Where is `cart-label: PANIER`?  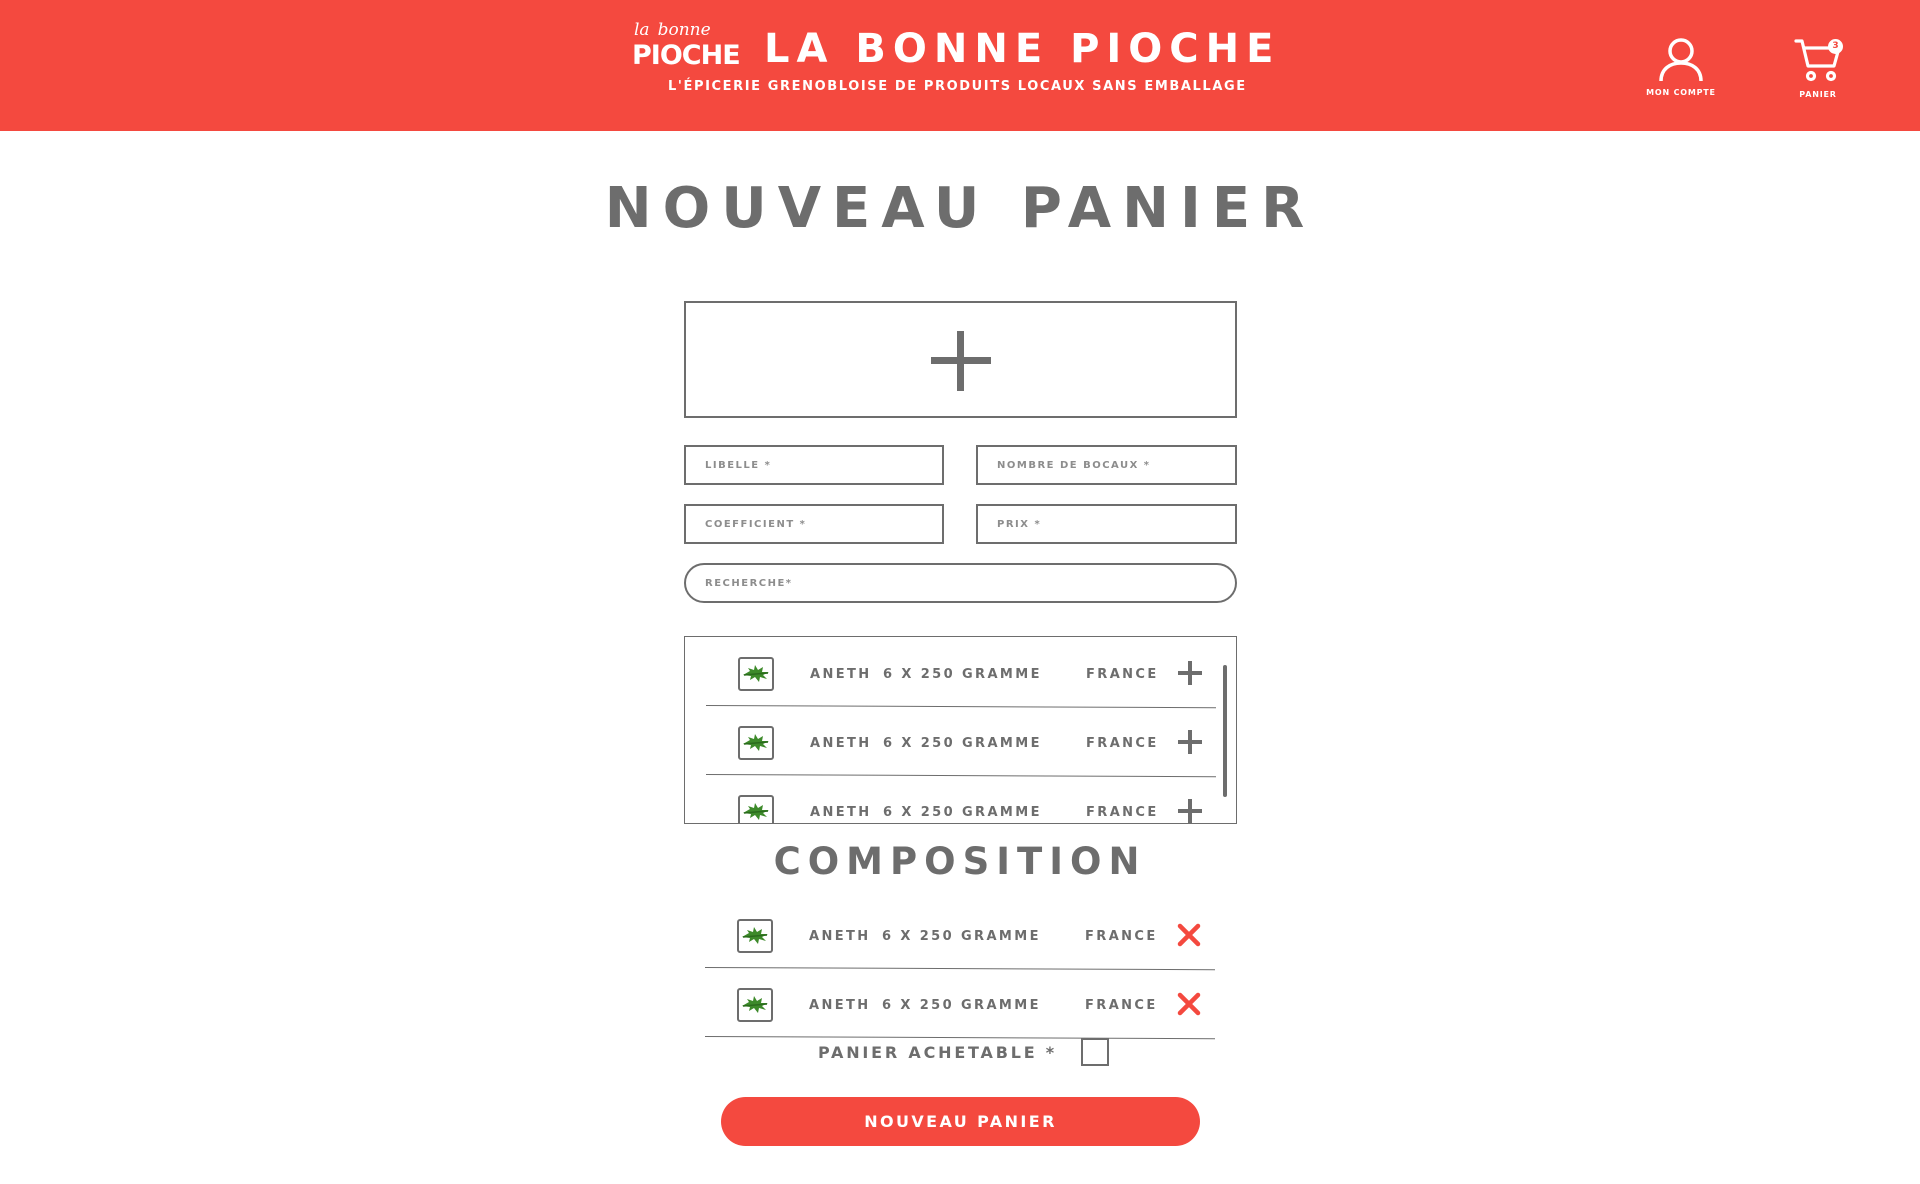
cart-label: PANIER is located at coordinates (1818, 94).